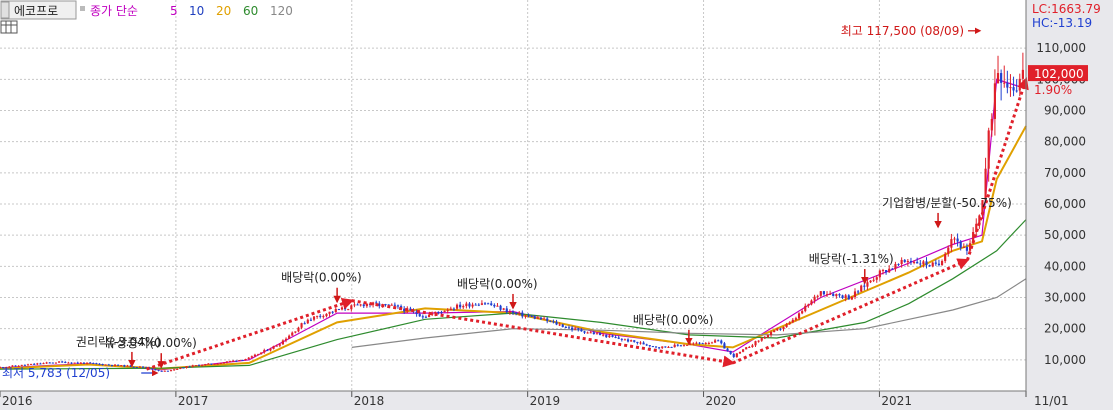  I want to click on table-icon, so click(9, 27).